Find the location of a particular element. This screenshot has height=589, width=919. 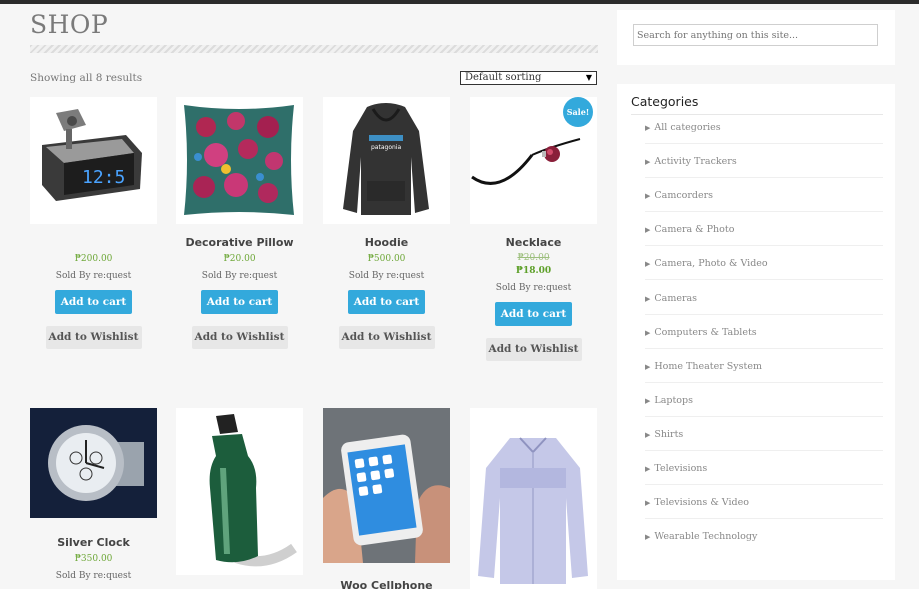

category-label: All categories is located at coordinates (687, 127).